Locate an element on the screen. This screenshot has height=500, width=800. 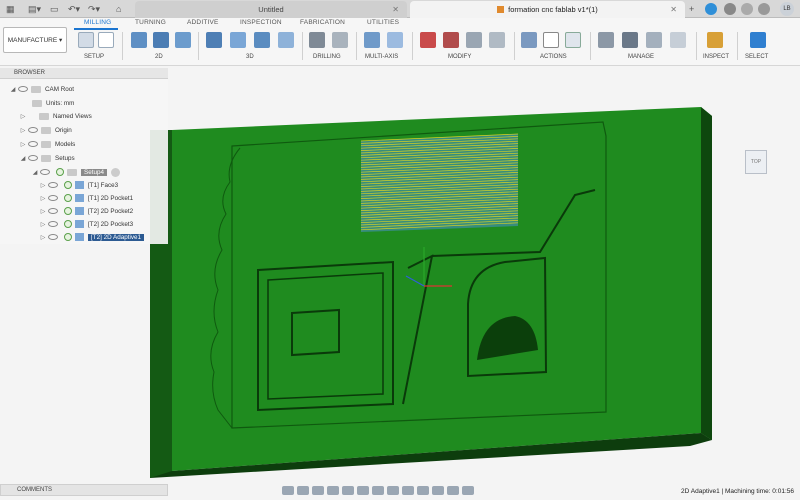
pocket-2d-icon is located at coordinates (161, 40).